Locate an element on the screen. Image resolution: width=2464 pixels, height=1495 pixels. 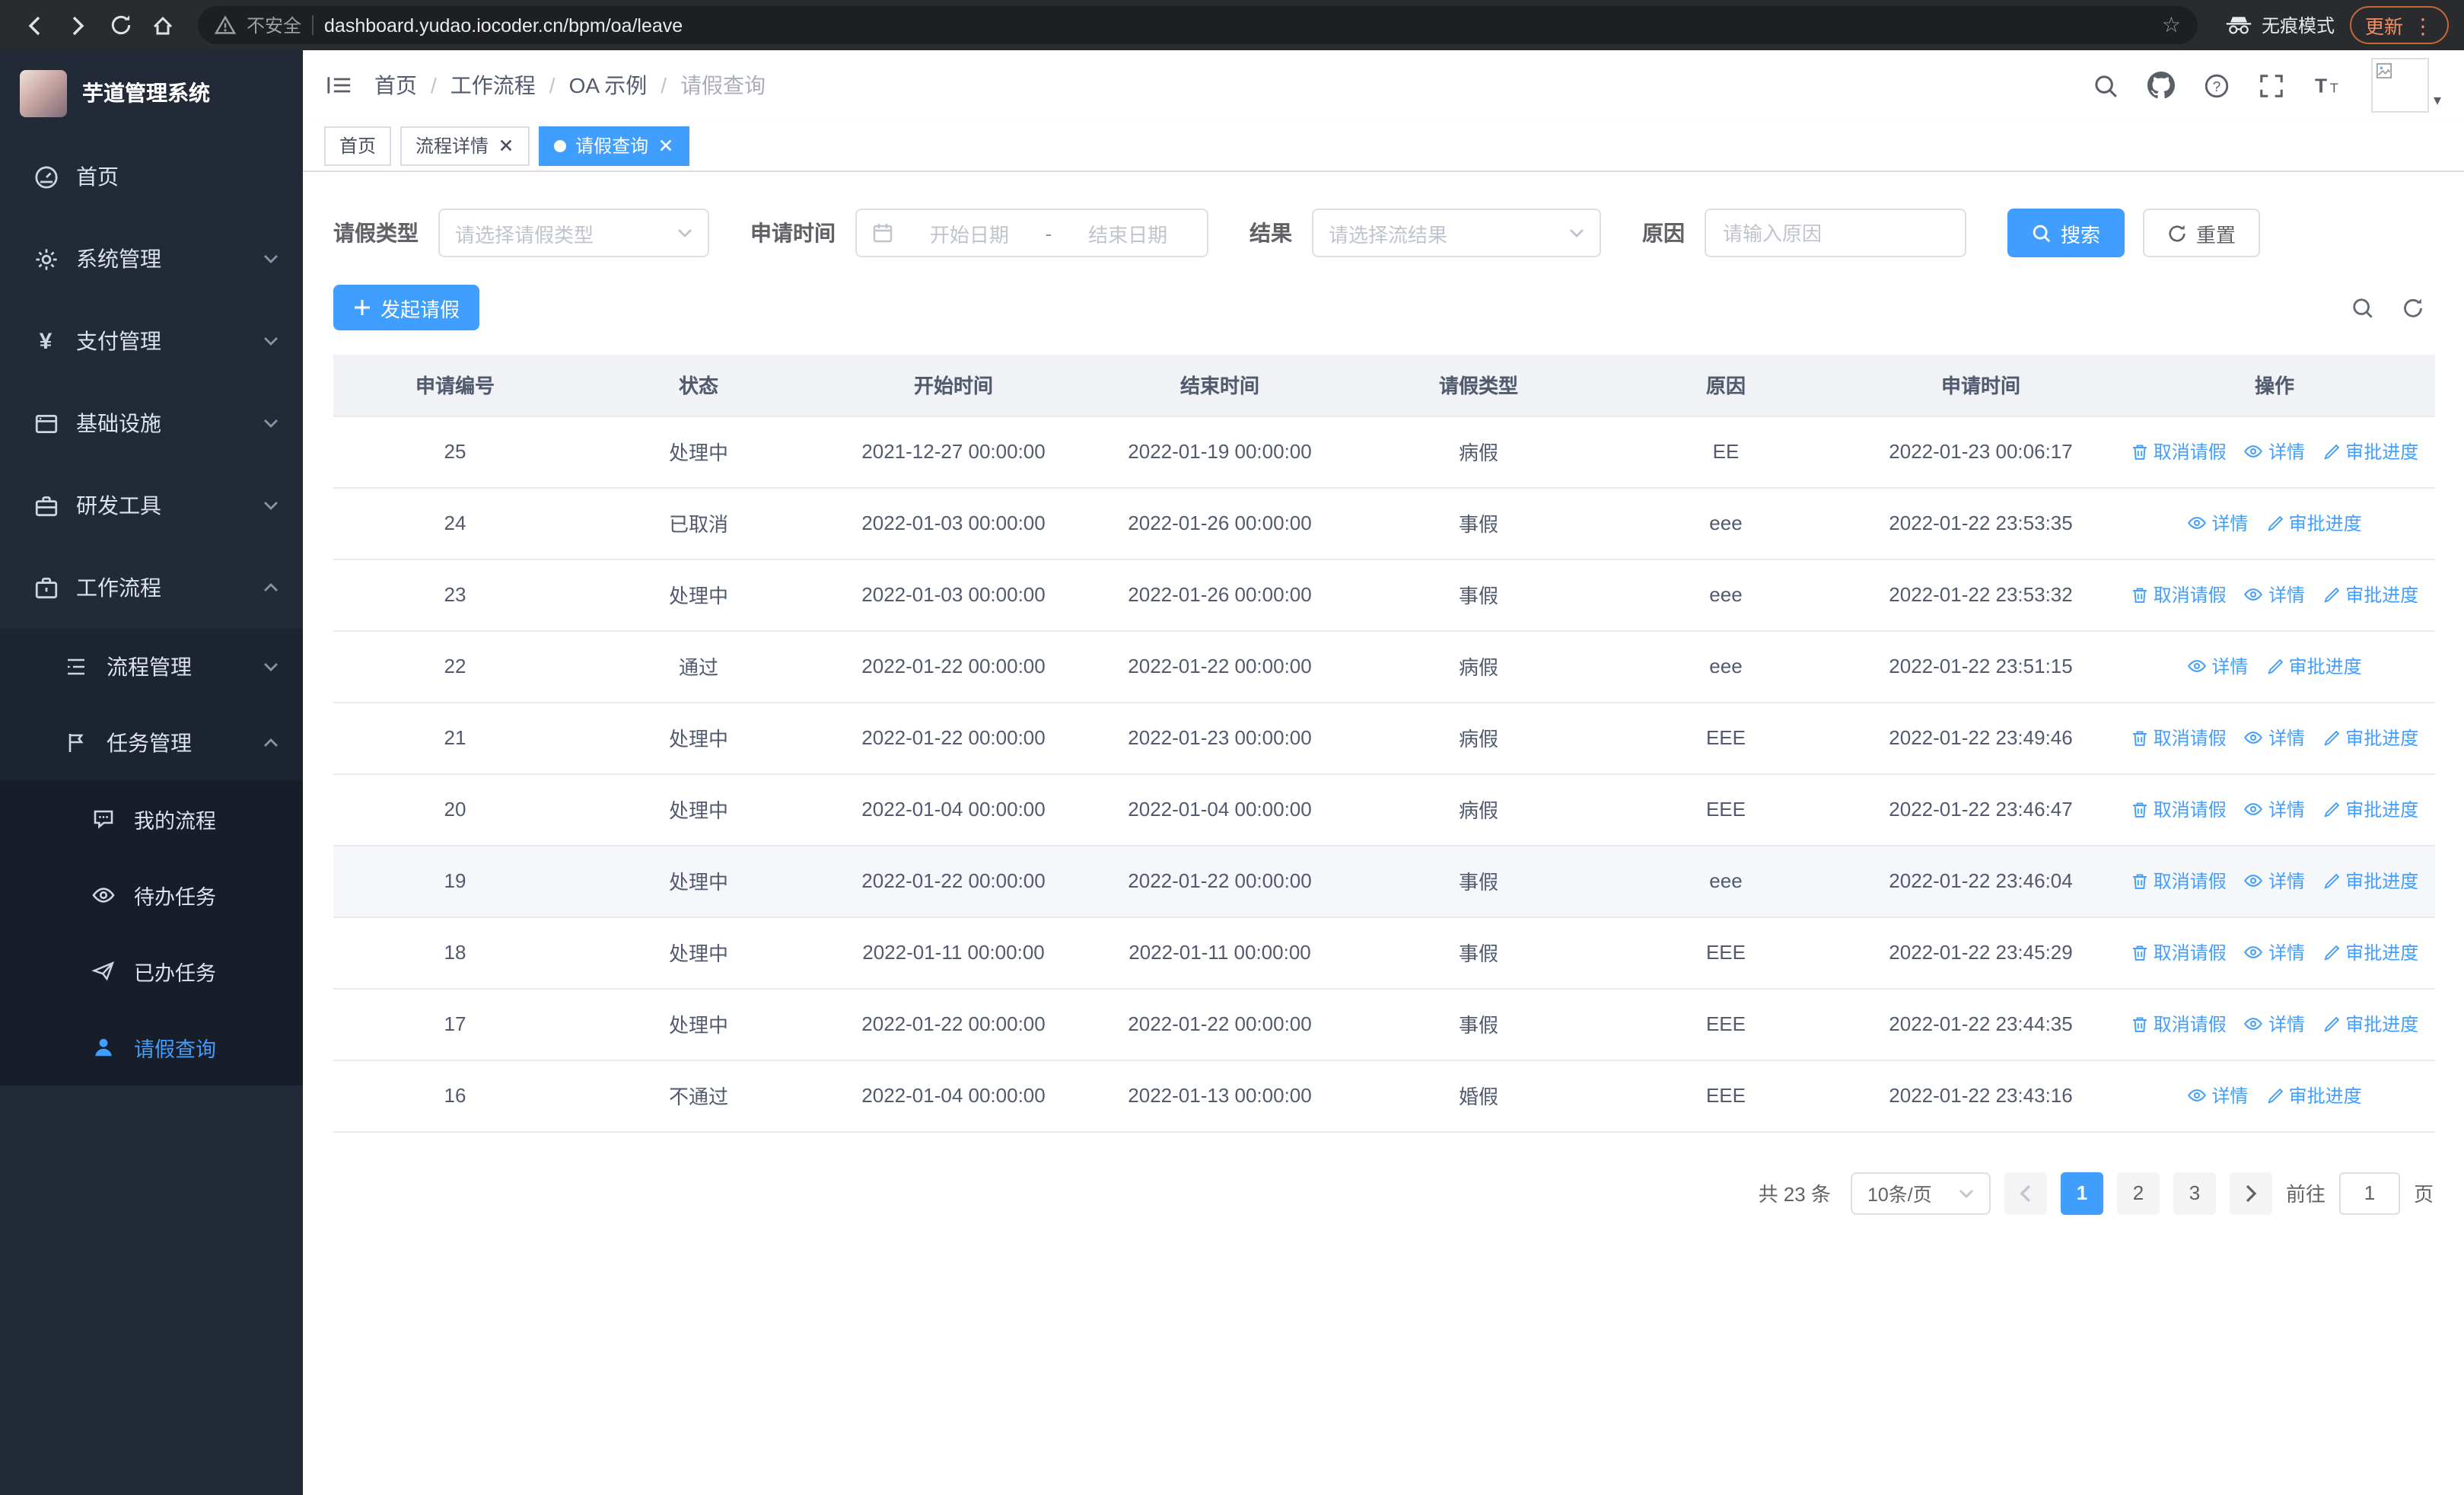
reload-icon is located at coordinates (120, 25).